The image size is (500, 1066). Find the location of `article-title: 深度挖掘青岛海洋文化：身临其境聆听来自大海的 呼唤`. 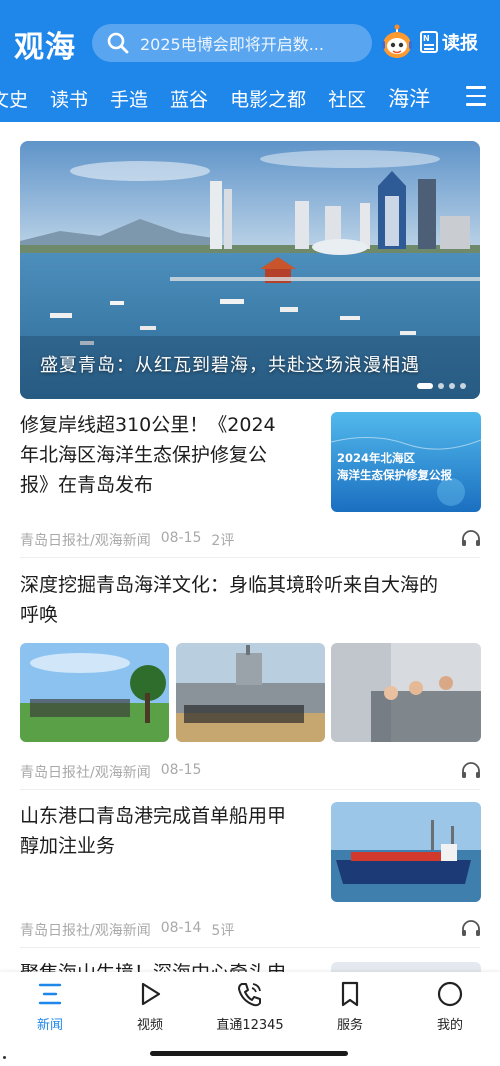

article-title: 深度挖掘青岛海洋文化：身临其境聆听来自大海的 呼唤 is located at coordinates (229, 600).